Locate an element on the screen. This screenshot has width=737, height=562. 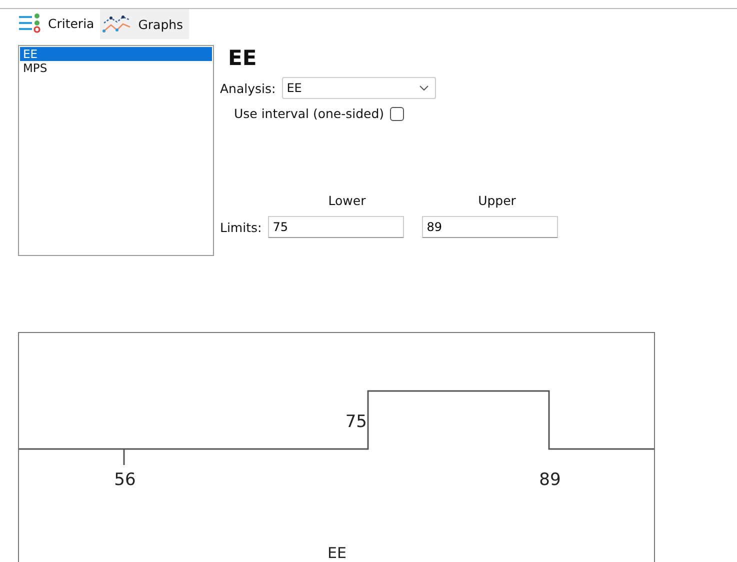
value-tick is located at coordinates (124, 457).